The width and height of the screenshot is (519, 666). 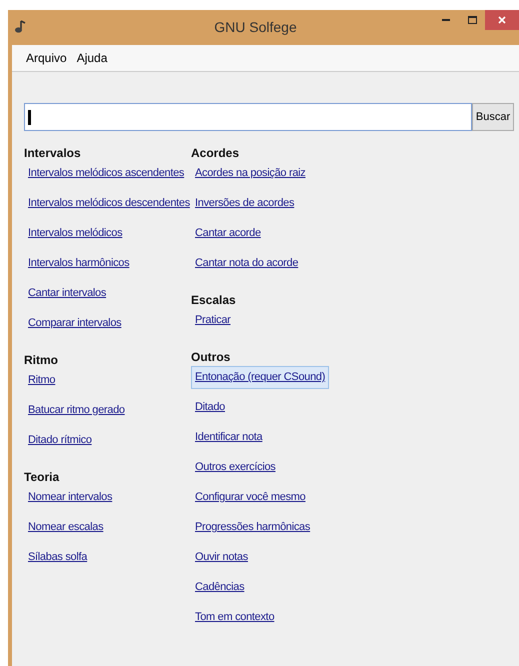 I want to click on search-button: Buscar, so click(x=493, y=117).